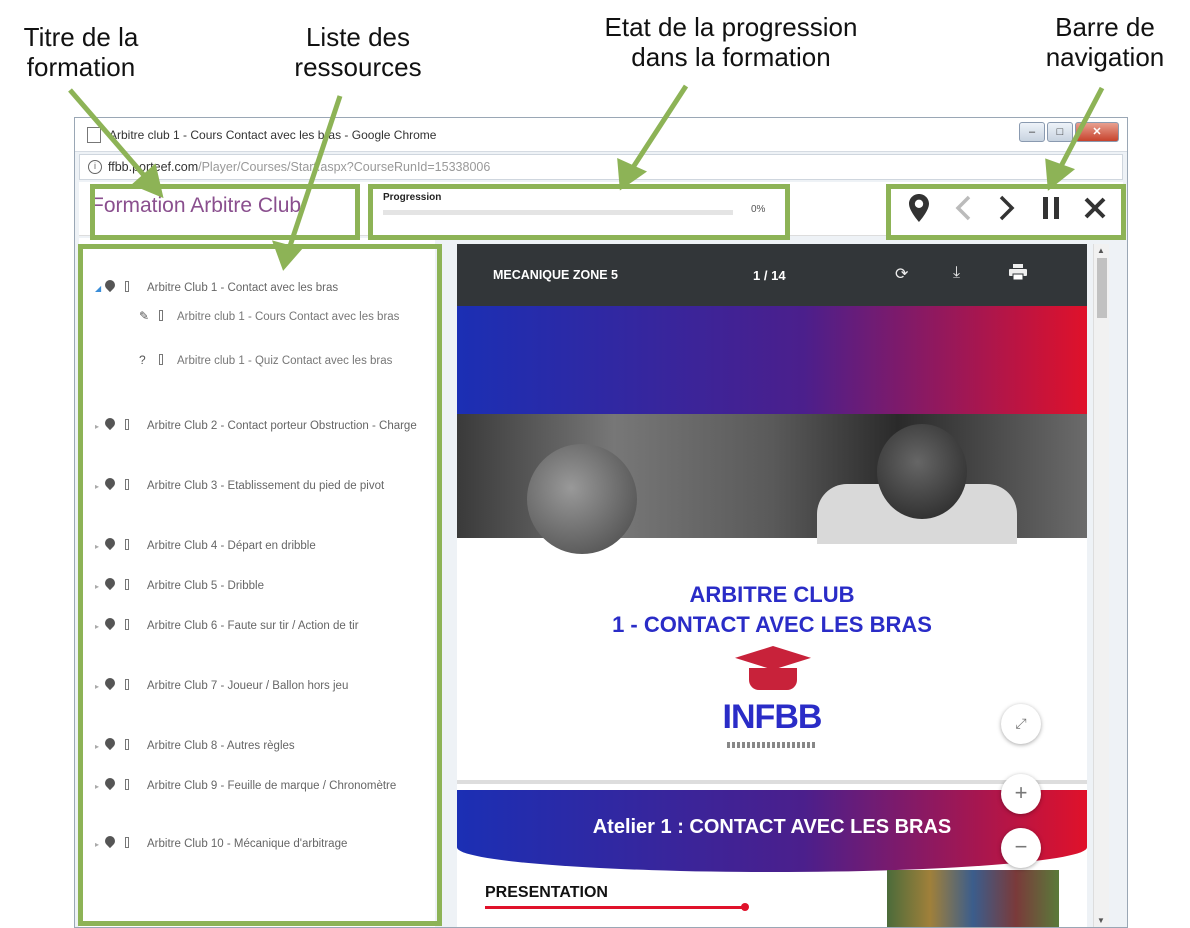 The image size is (1190, 928). What do you see at coordinates (358, 52) in the screenshot?
I see `callout-resources-list: Liste des ressources` at bounding box center [358, 52].